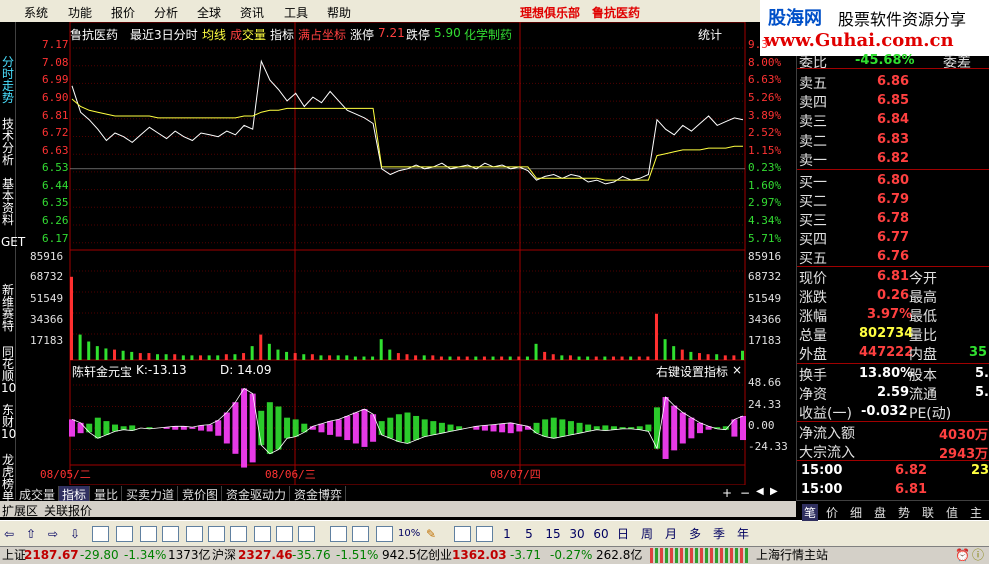  I want to click on zoom-out-icon: −, so click(745, 493).